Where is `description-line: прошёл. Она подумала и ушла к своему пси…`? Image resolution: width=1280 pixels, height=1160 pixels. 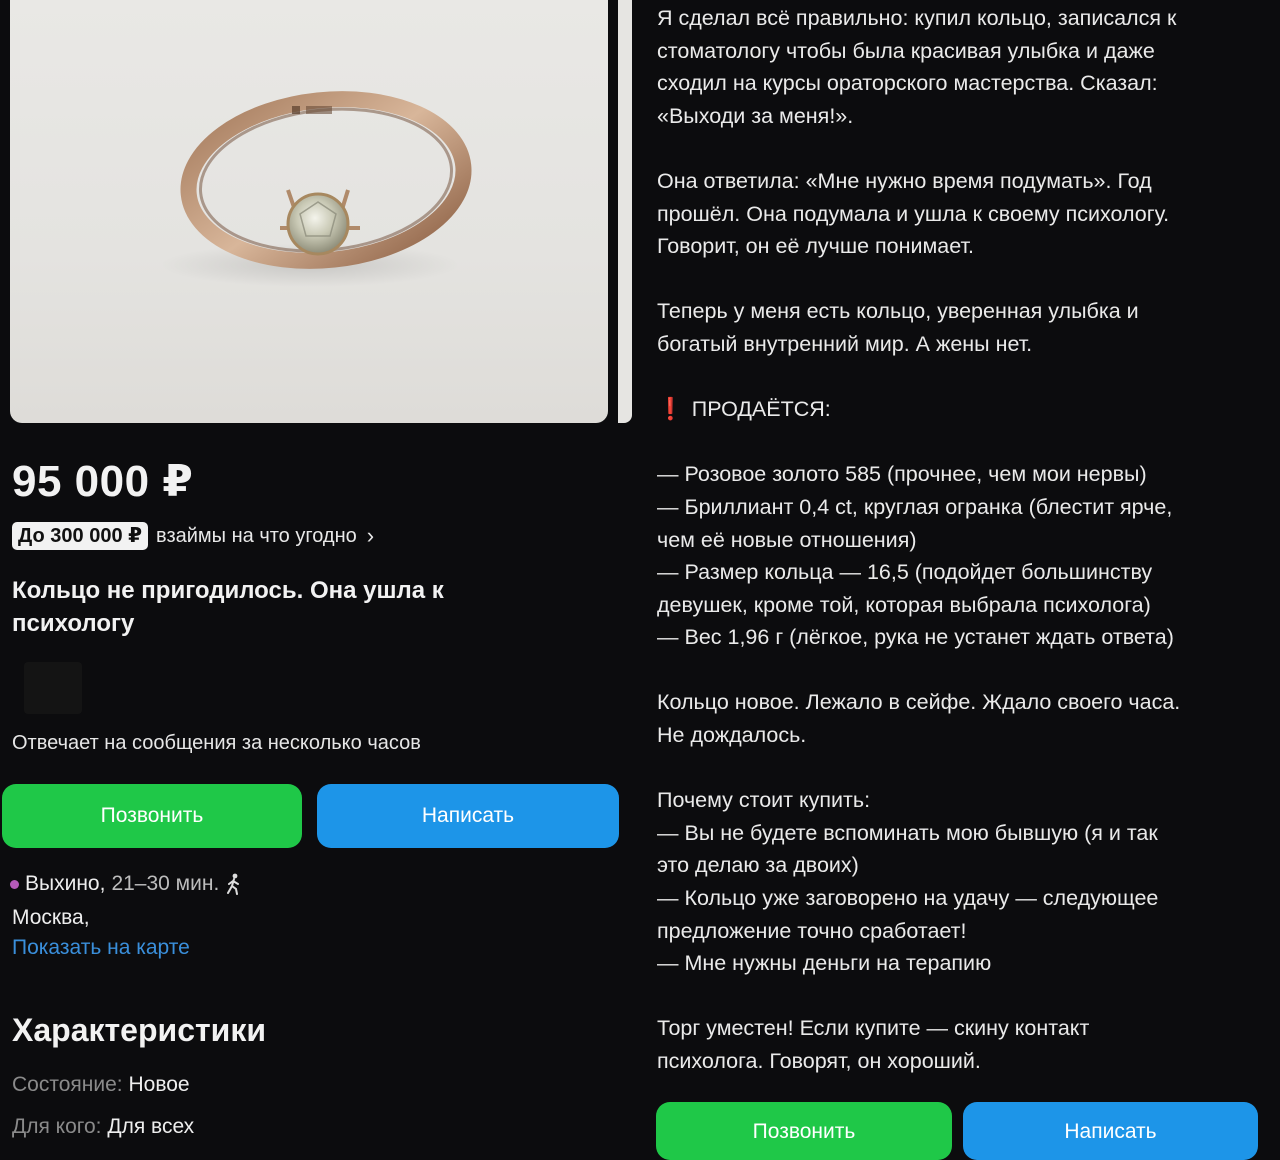
description-line: прошёл. Она подумала и ушла к своему пси… is located at coordinates (913, 213).